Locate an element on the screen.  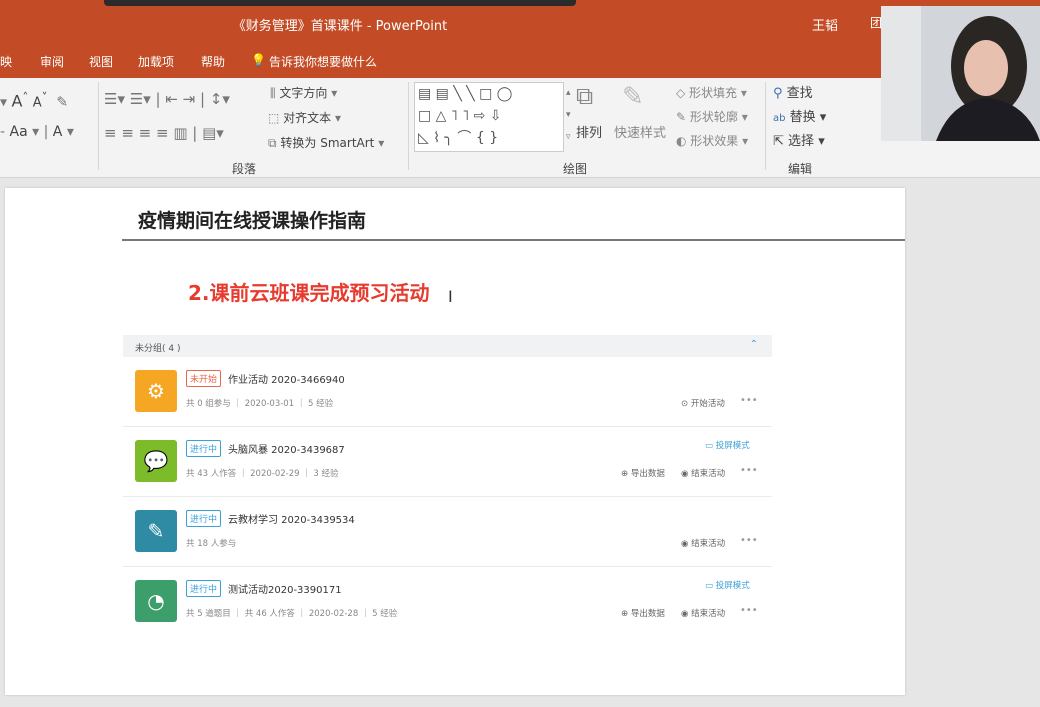
quick-styles-icon: ✎ is located at coordinates (633, 97).